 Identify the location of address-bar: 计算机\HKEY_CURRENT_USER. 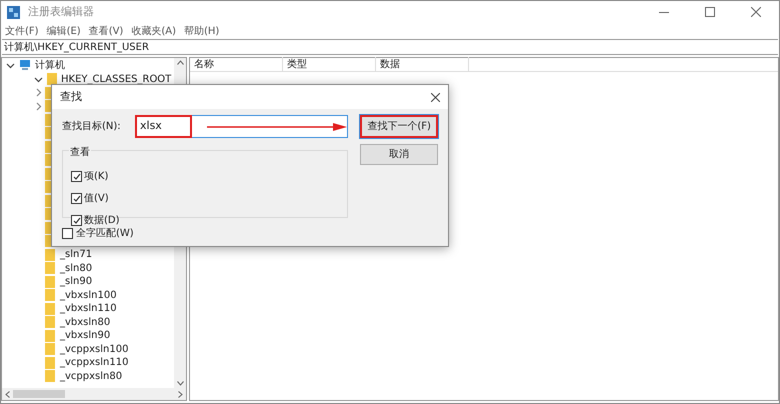
(390, 47).